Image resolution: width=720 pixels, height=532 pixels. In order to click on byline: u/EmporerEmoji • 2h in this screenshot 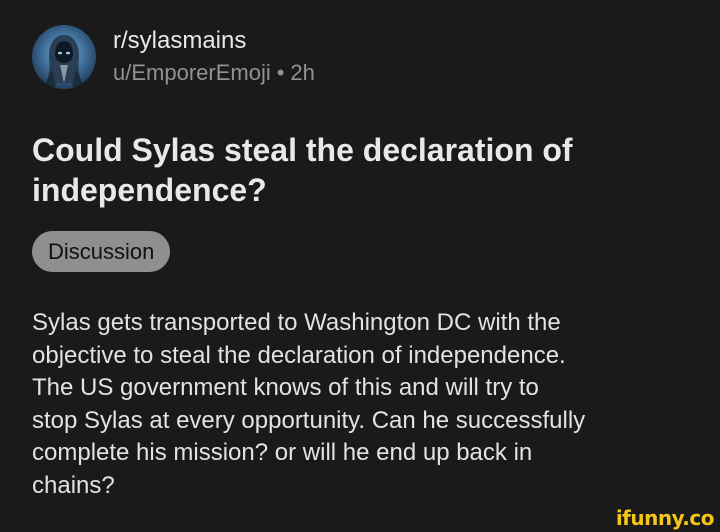, I will do `click(214, 73)`.